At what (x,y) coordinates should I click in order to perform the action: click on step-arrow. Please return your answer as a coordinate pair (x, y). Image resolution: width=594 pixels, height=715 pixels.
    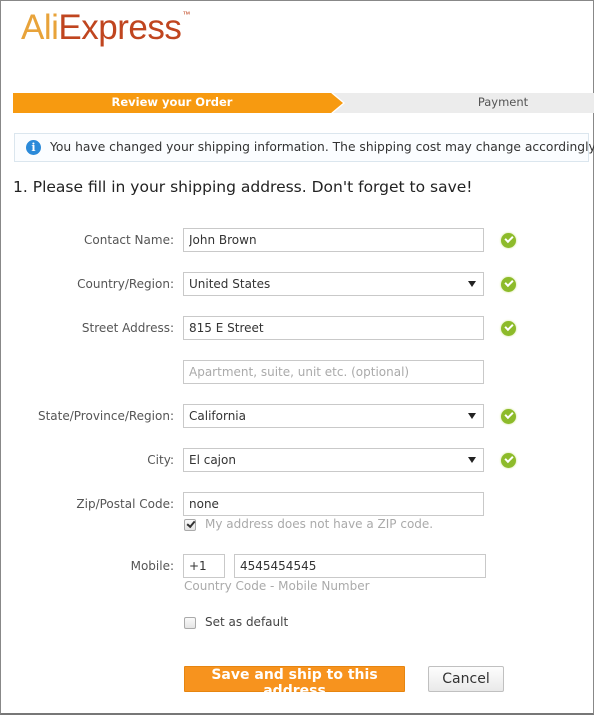
    Looking at the image, I should click on (337, 103).